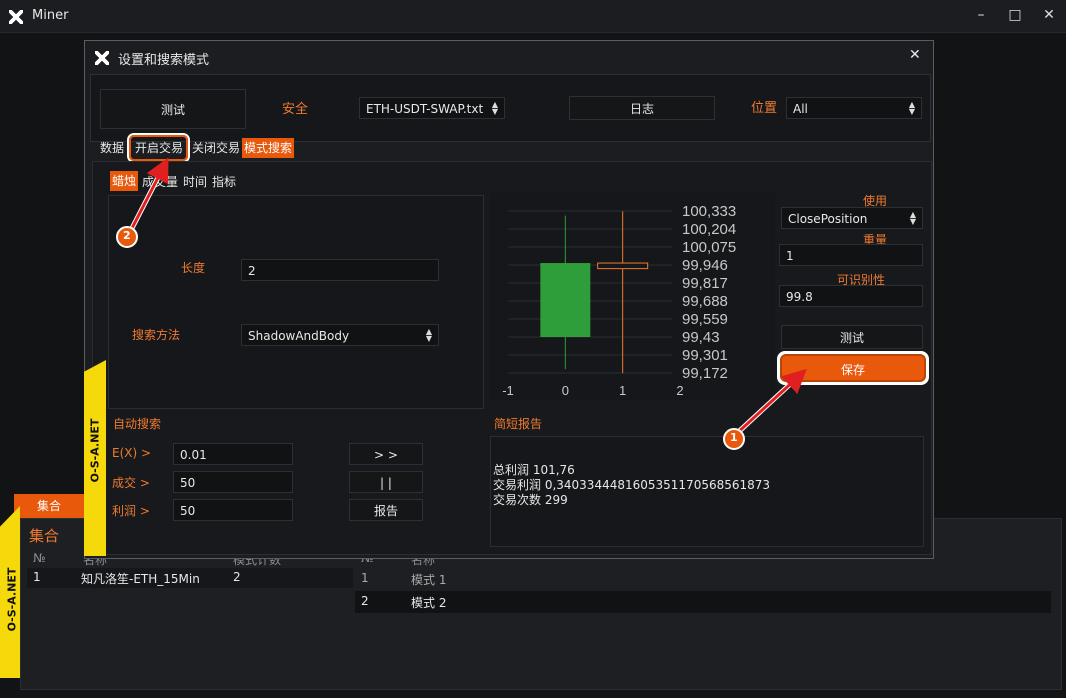 This screenshot has height=698, width=1066. Describe the element at coordinates (429, 580) in the screenshot. I see `row-name: 模式 1` at that location.